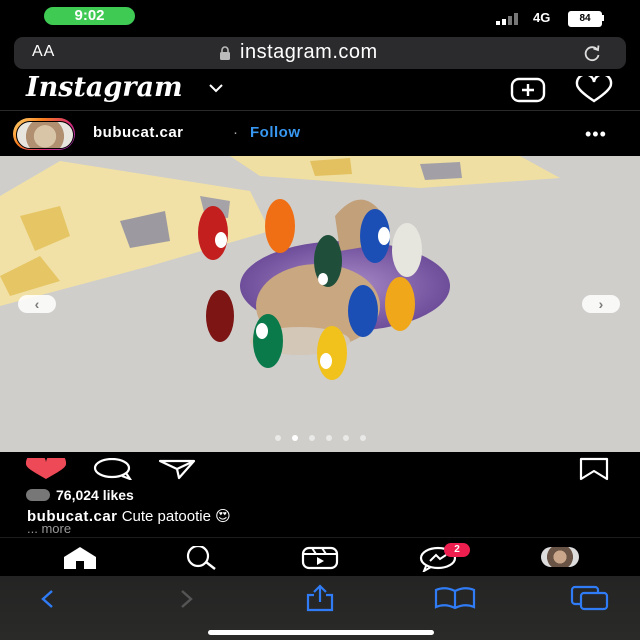 This screenshot has width=640, height=640. What do you see at coordinates (166, 516) in the screenshot?
I see `caption-text: Cute patootie` at bounding box center [166, 516].